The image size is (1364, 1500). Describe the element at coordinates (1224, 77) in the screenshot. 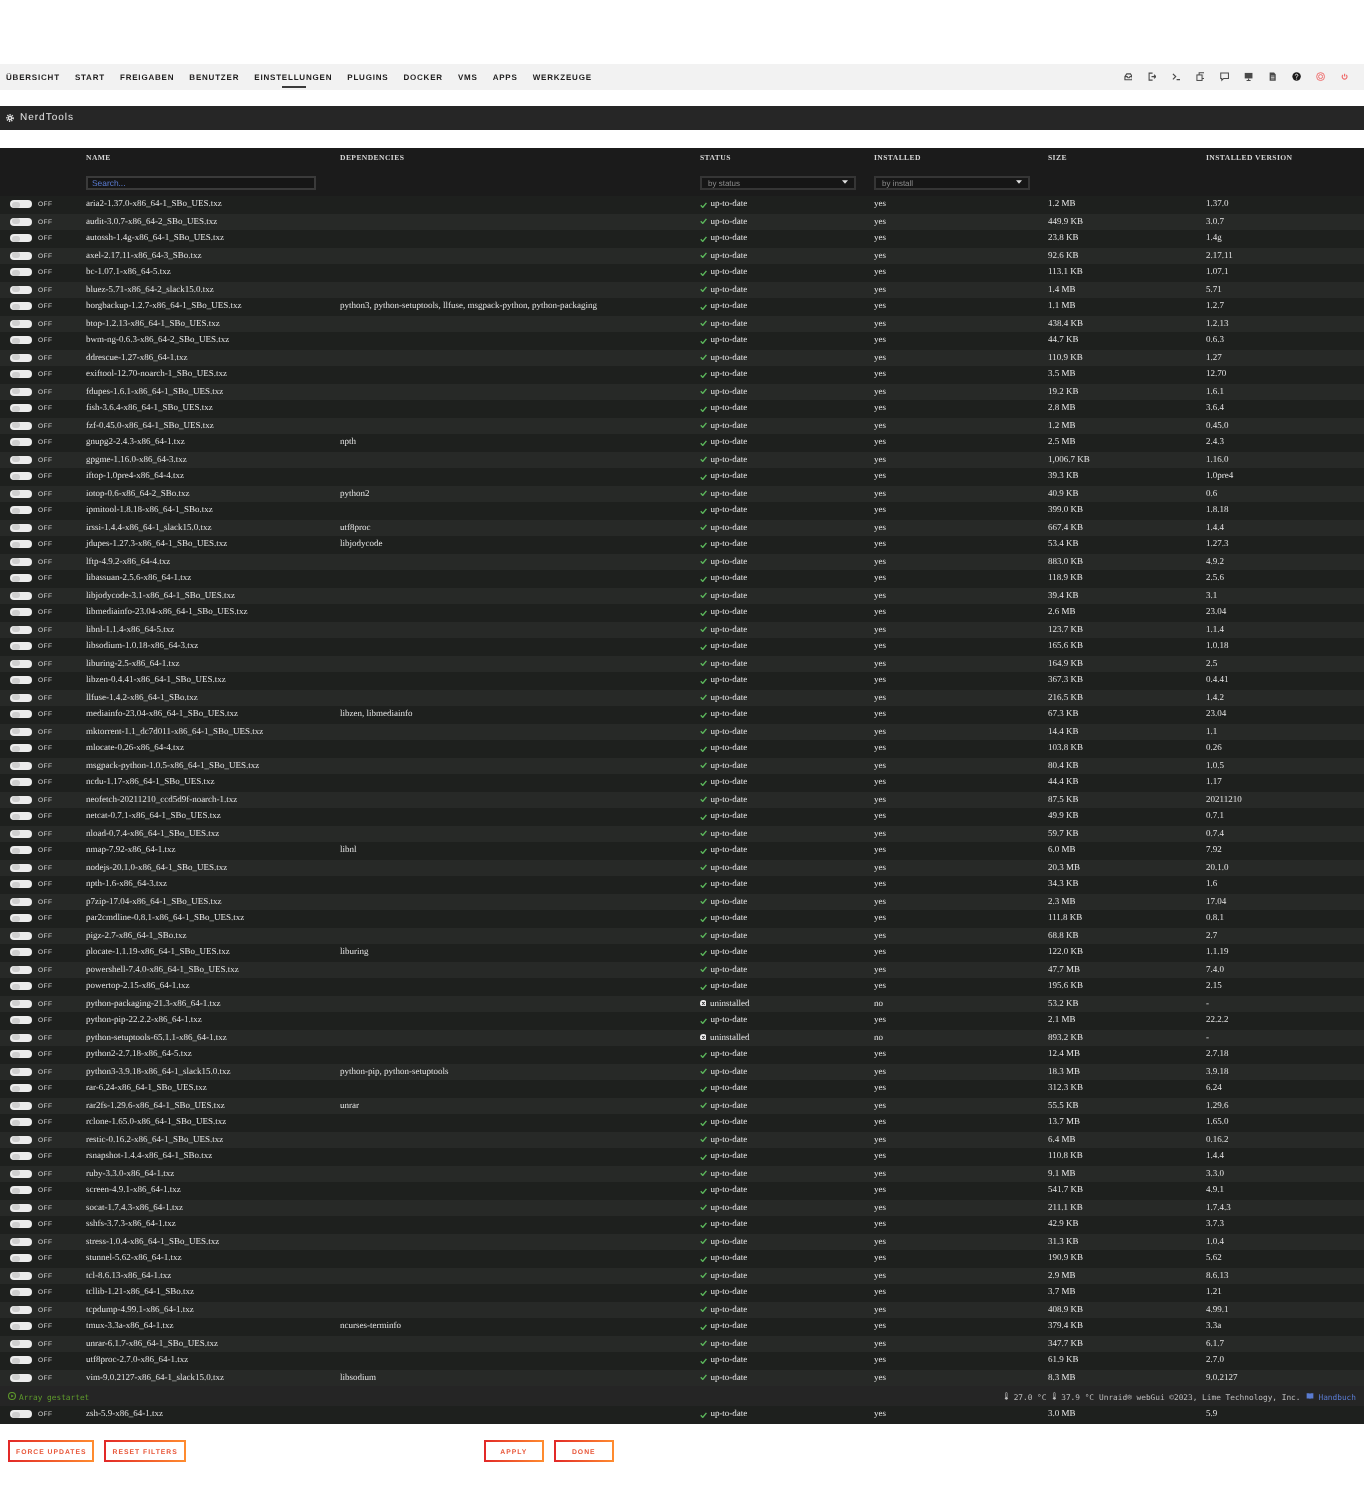

I see `chat-icon` at that location.